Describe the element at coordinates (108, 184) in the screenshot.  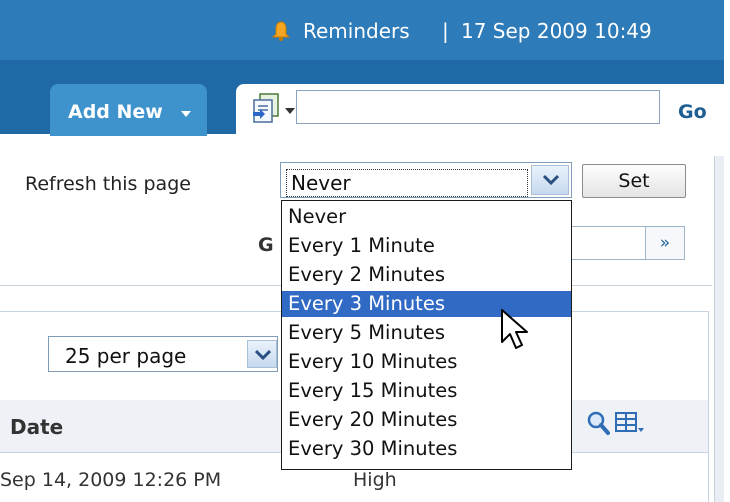
I see `refresh-label: Refresh this page` at that location.